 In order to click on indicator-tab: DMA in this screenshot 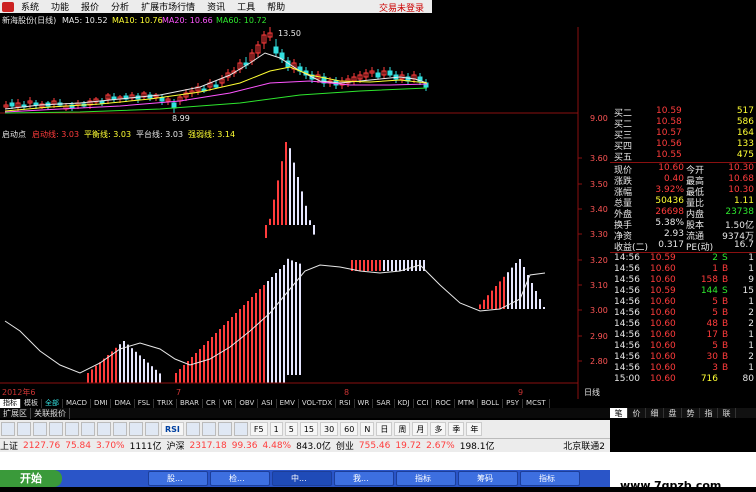, I will do `click(123, 403)`.